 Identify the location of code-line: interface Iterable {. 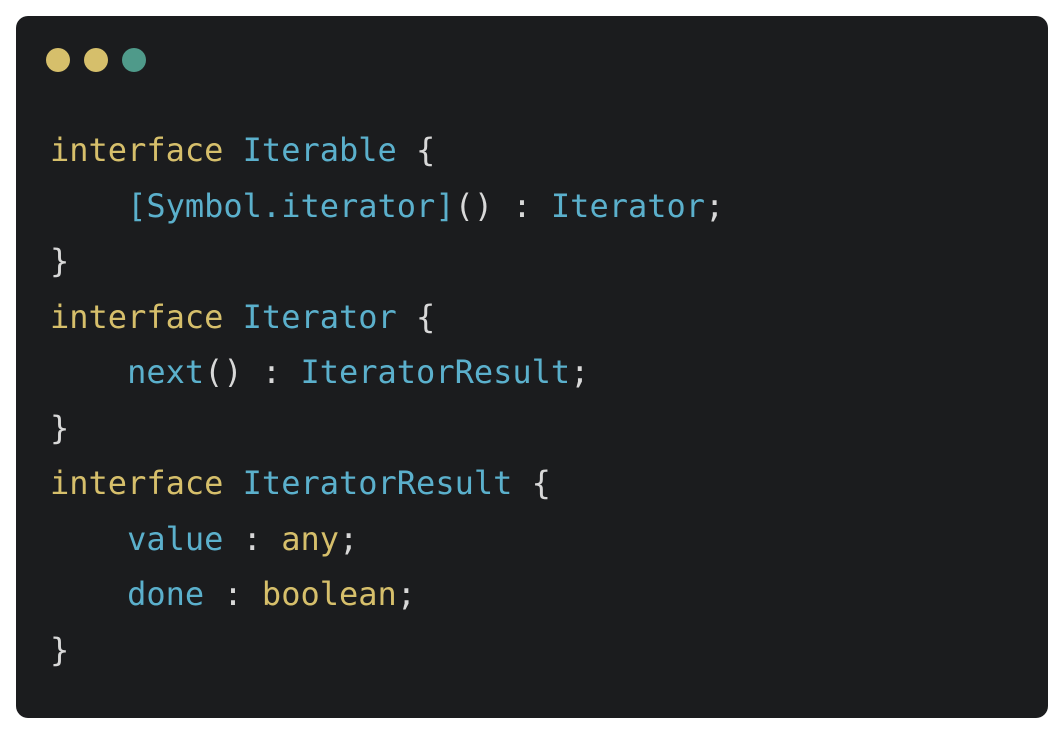
(387, 151).